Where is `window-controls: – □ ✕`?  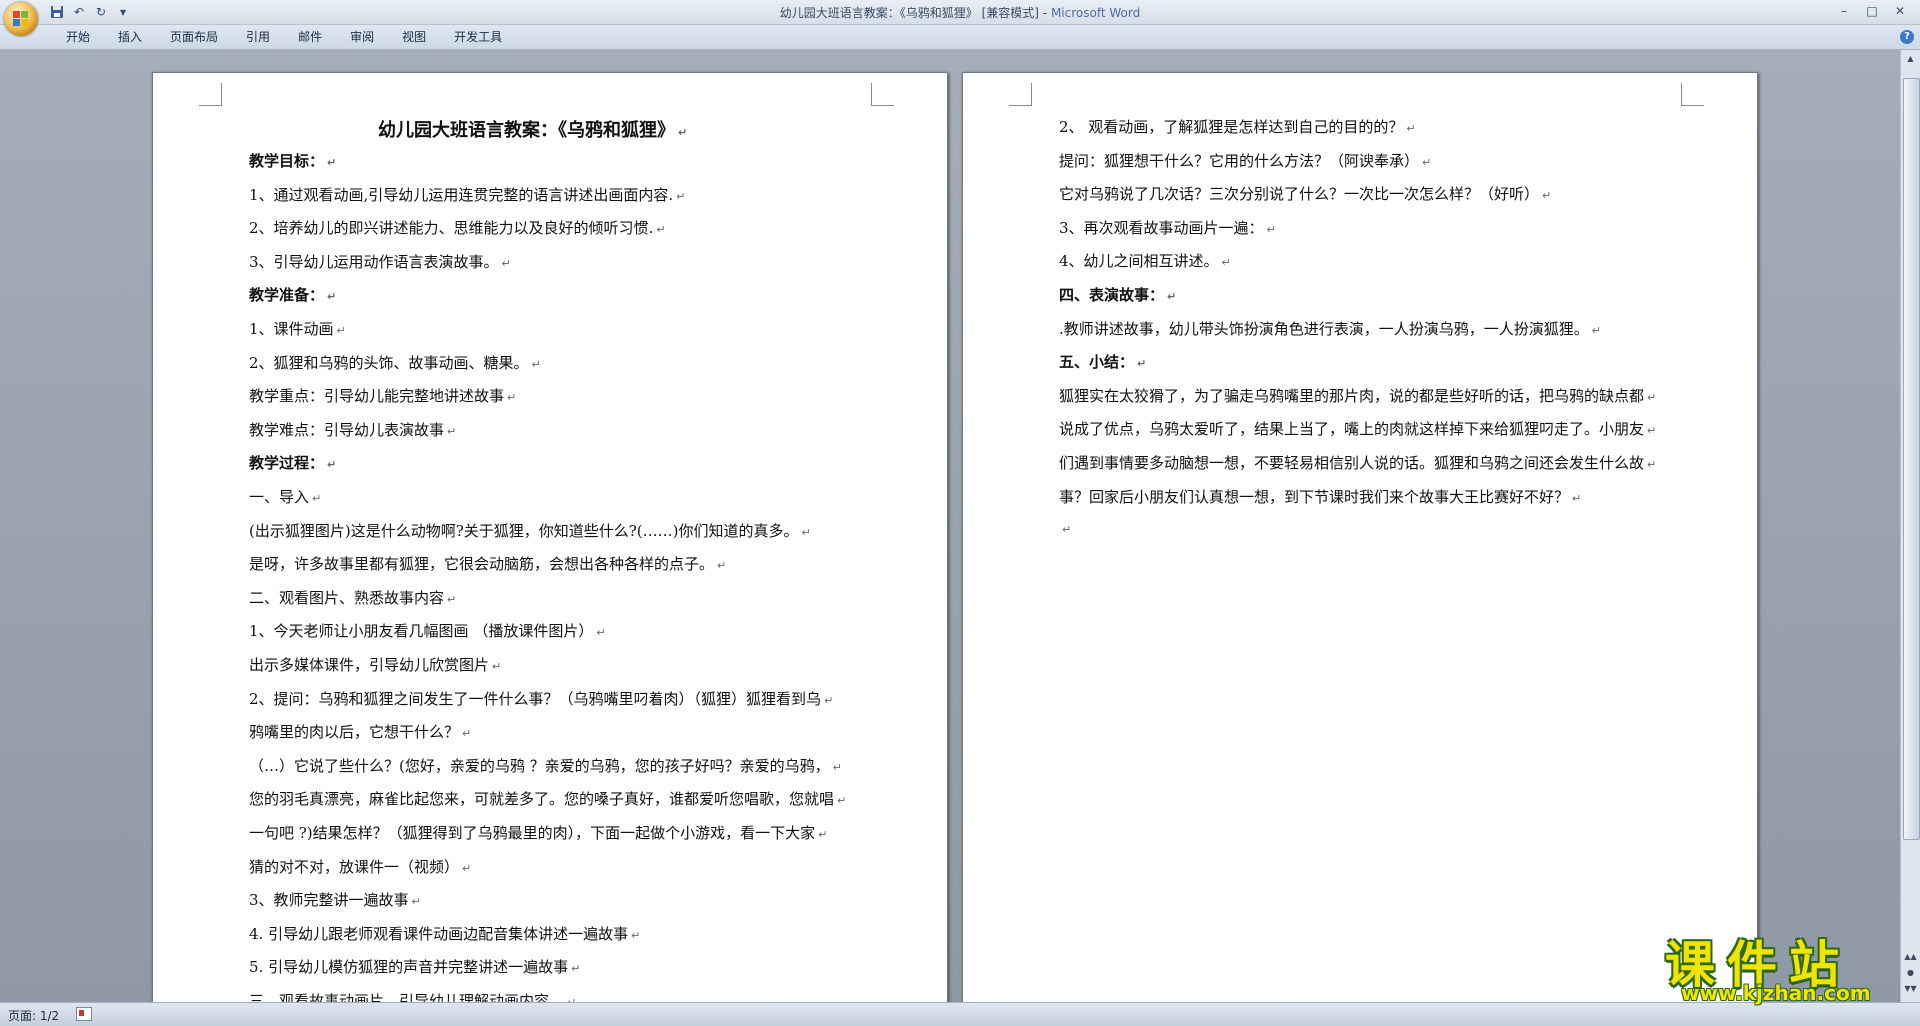 window-controls: – □ ✕ is located at coordinates (1872, 11).